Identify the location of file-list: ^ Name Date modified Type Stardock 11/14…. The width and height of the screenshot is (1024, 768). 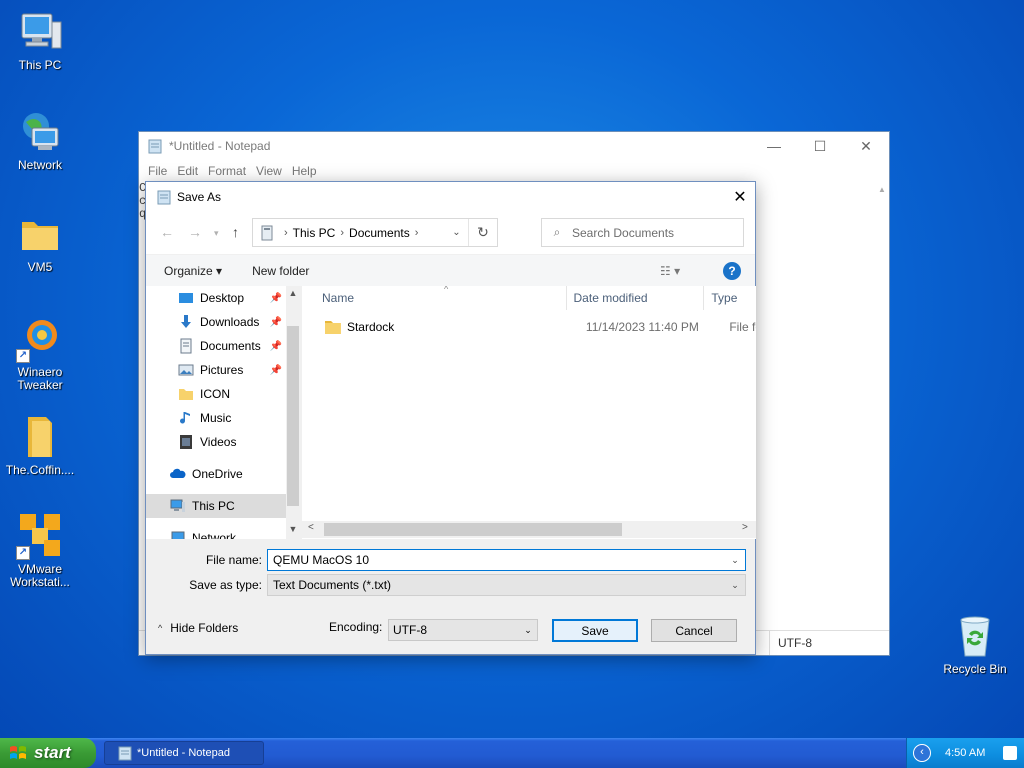
(529, 412).